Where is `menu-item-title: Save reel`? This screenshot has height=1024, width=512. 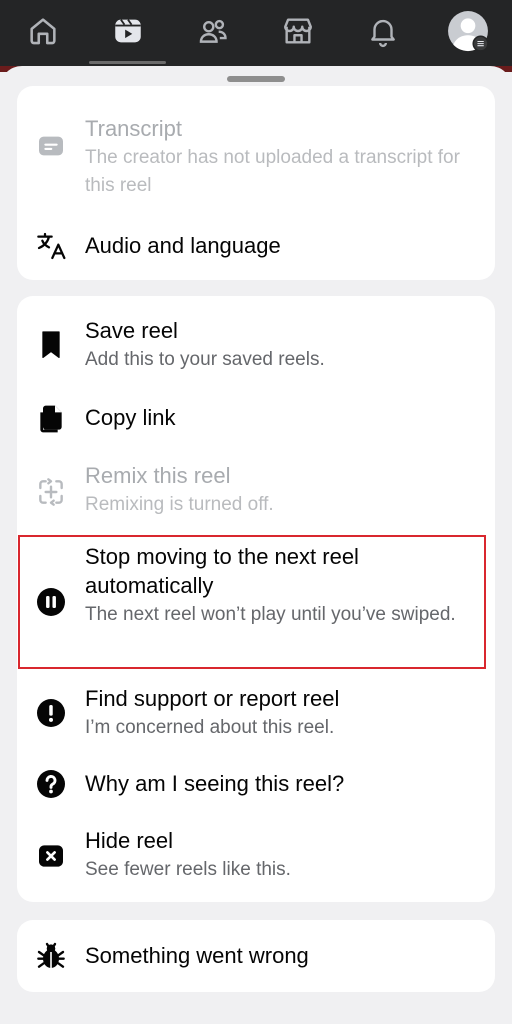 menu-item-title: Save reel is located at coordinates (131, 330).